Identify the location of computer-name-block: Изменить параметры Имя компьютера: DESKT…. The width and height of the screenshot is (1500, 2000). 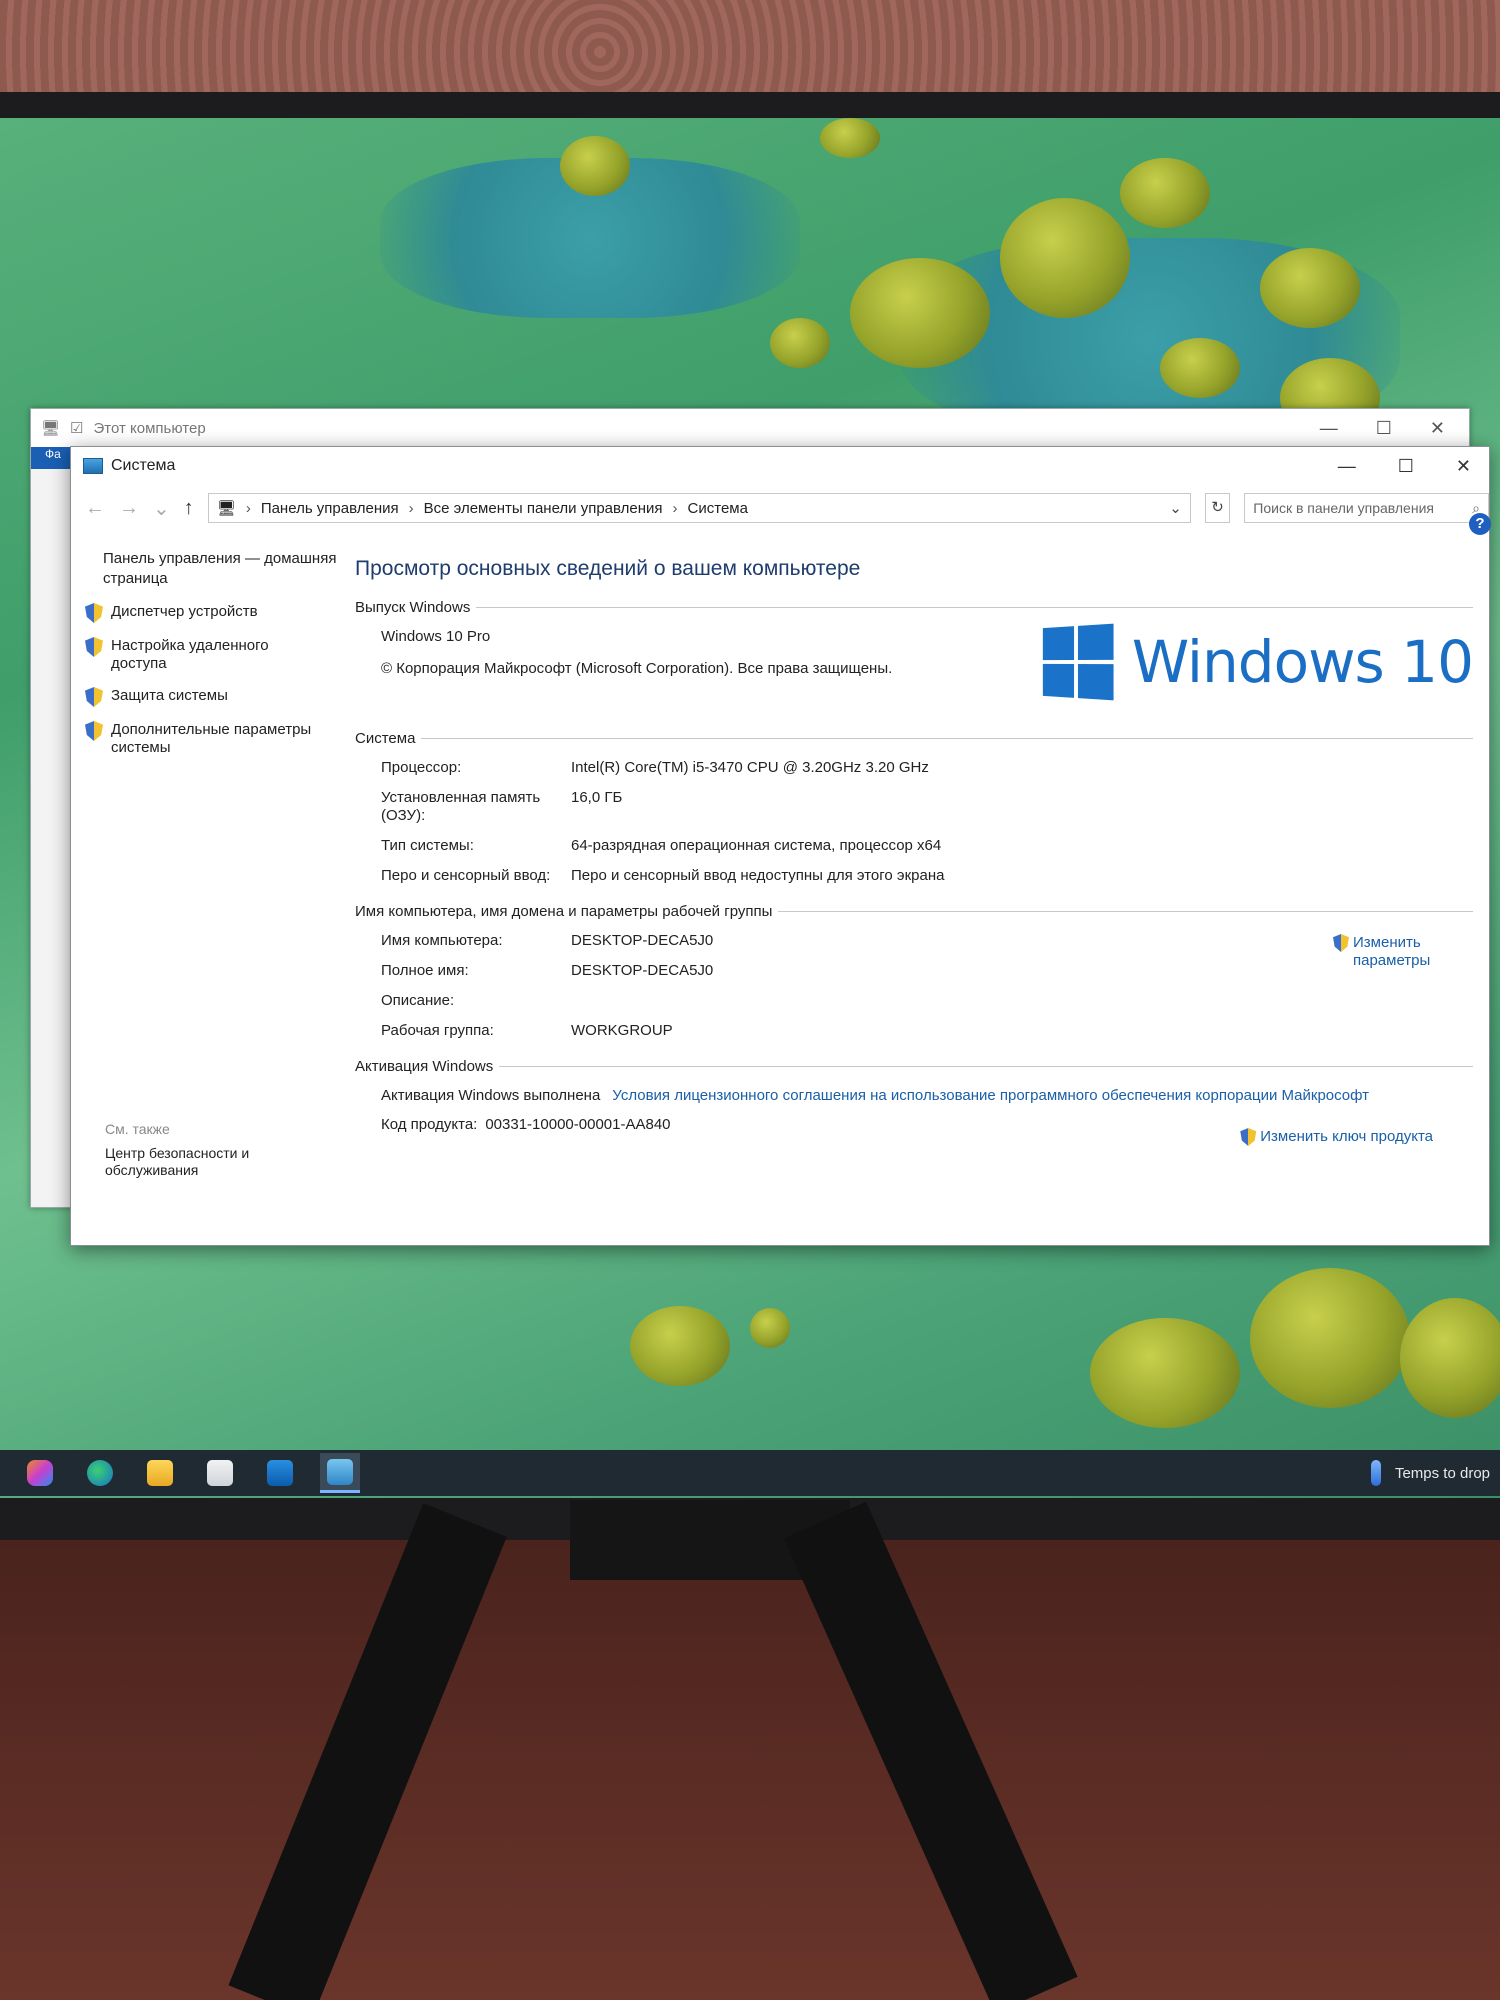
(914, 986).